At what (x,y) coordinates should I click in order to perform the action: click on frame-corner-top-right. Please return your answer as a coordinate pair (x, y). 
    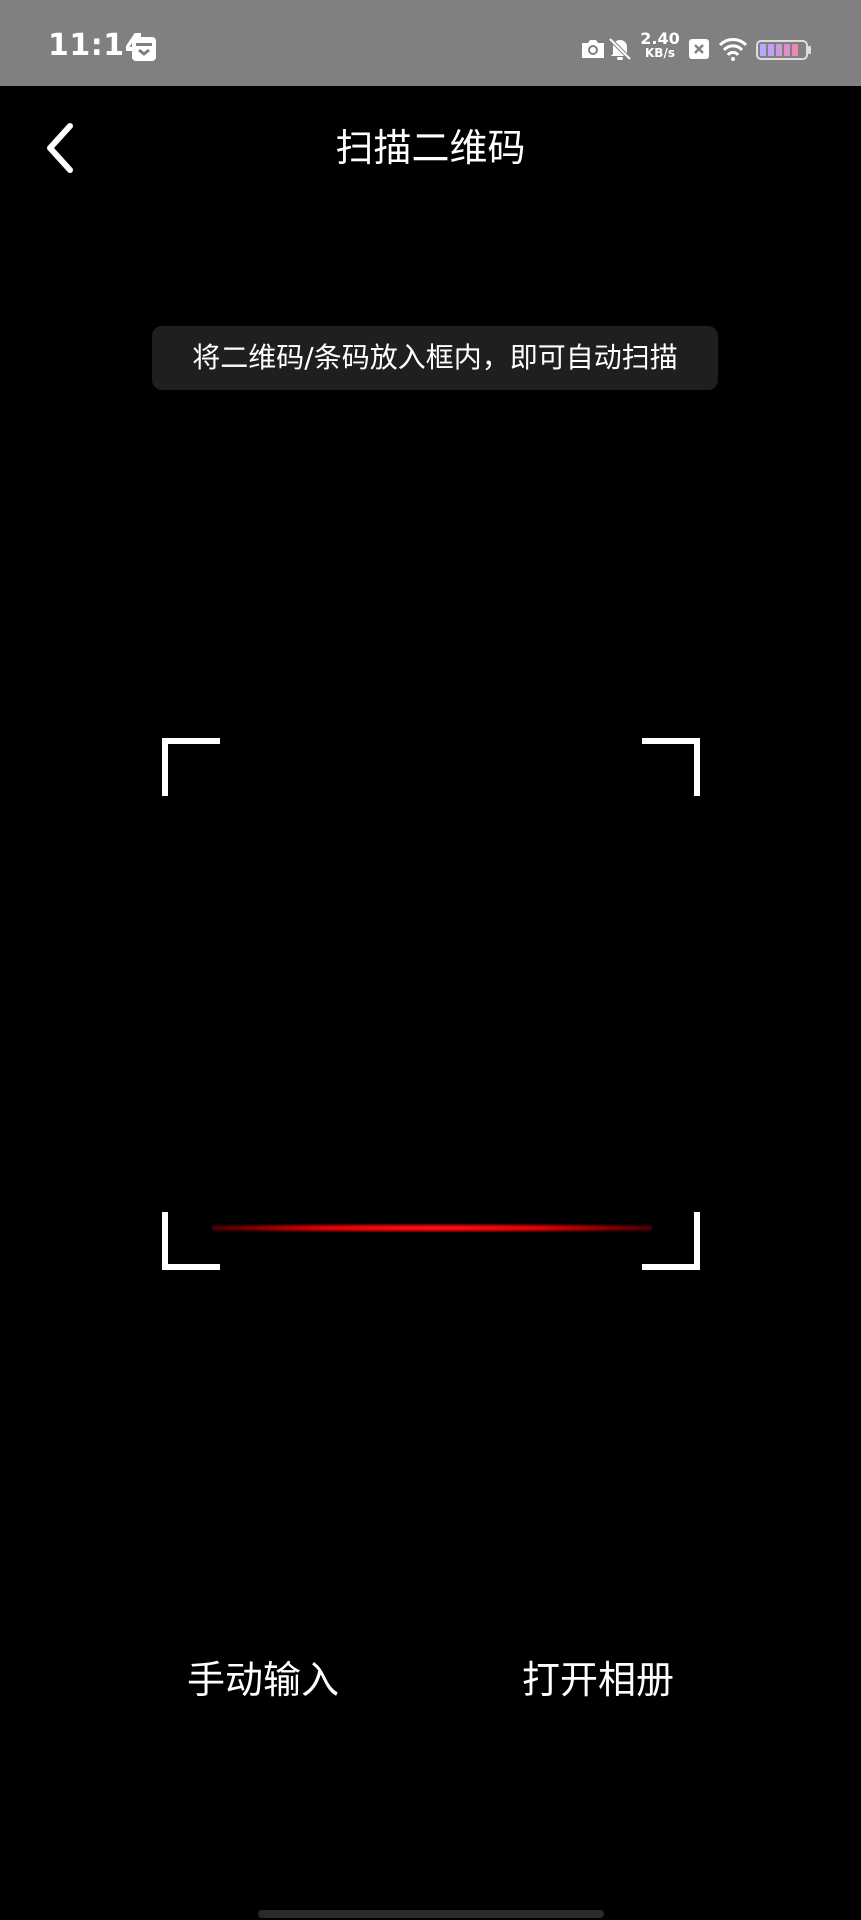
    Looking at the image, I should click on (671, 767).